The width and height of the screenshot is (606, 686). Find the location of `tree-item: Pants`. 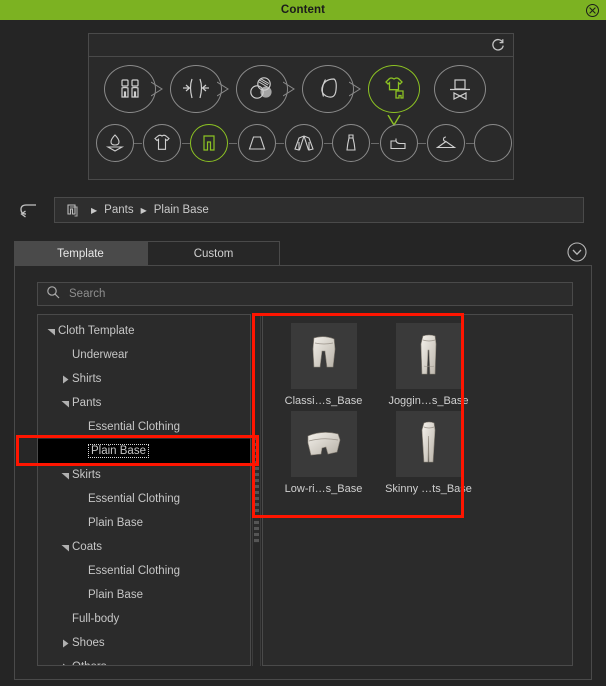

tree-item: Pants is located at coordinates (144, 403).